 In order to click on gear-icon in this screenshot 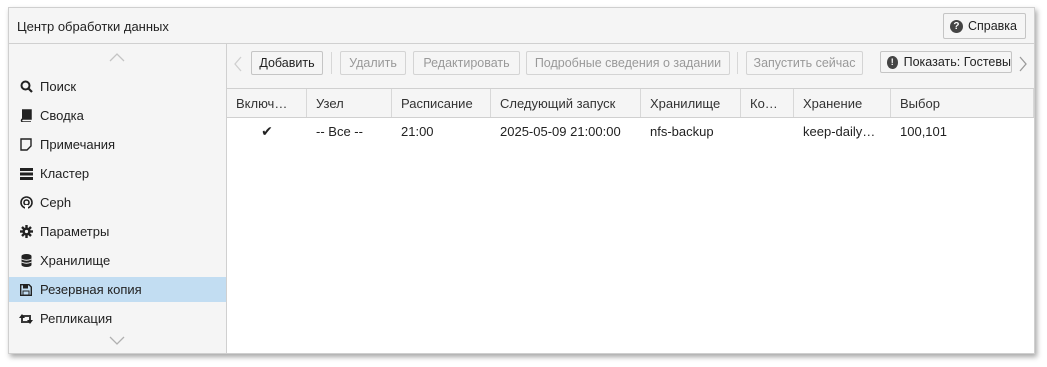, I will do `click(26, 232)`.